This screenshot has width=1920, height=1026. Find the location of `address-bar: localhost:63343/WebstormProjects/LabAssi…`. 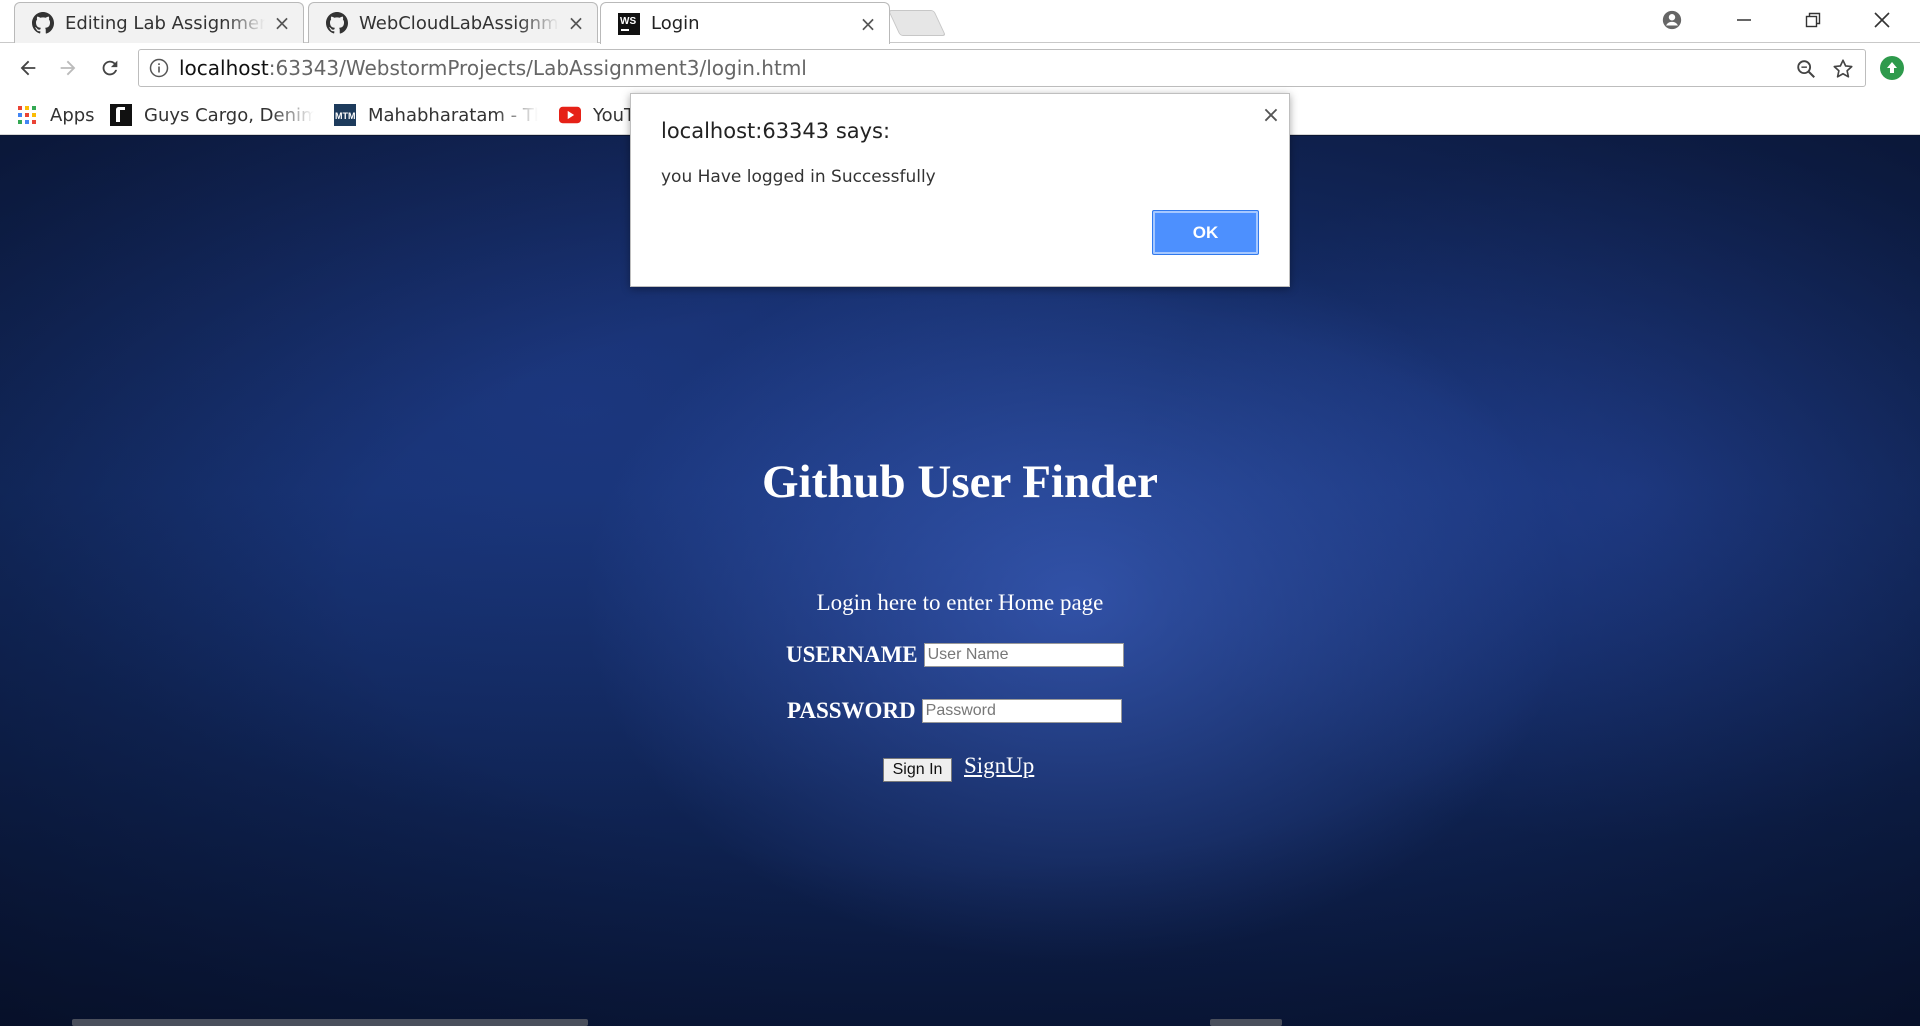

address-bar: localhost:63343/WebstormProjects/LabAssi… is located at coordinates (1002, 68).